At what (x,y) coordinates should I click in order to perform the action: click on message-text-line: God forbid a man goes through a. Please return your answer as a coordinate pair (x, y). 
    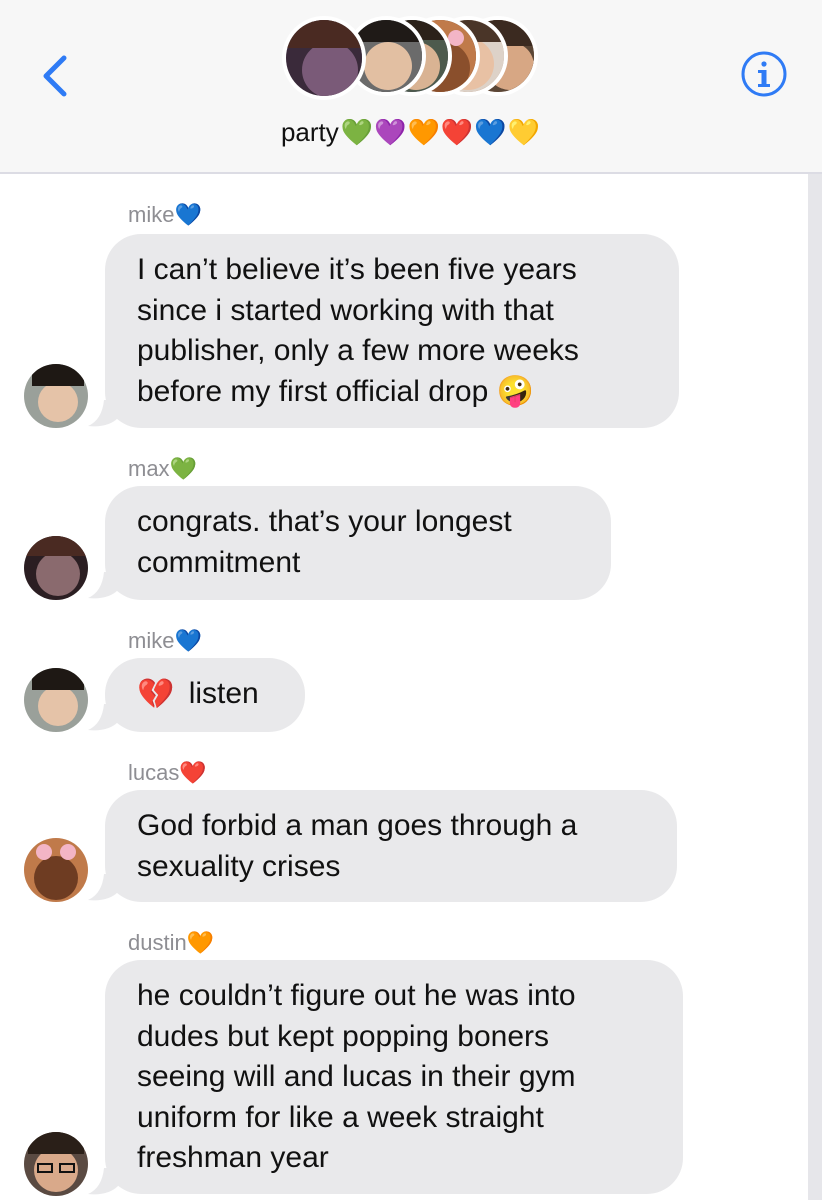
    Looking at the image, I should click on (357, 825).